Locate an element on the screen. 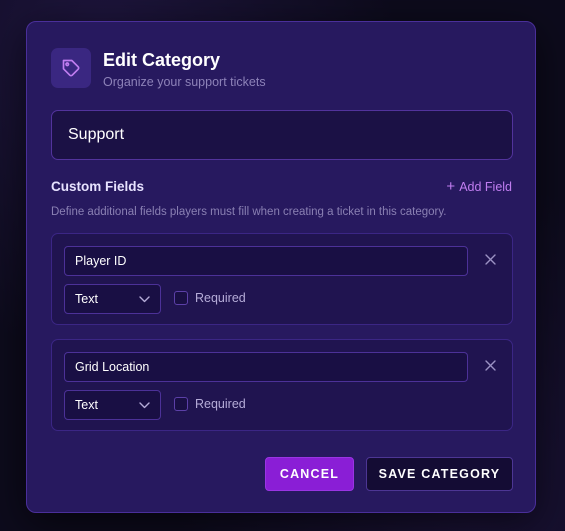 This screenshot has width=565, height=531. add-field-button: + Add Field is located at coordinates (479, 186).